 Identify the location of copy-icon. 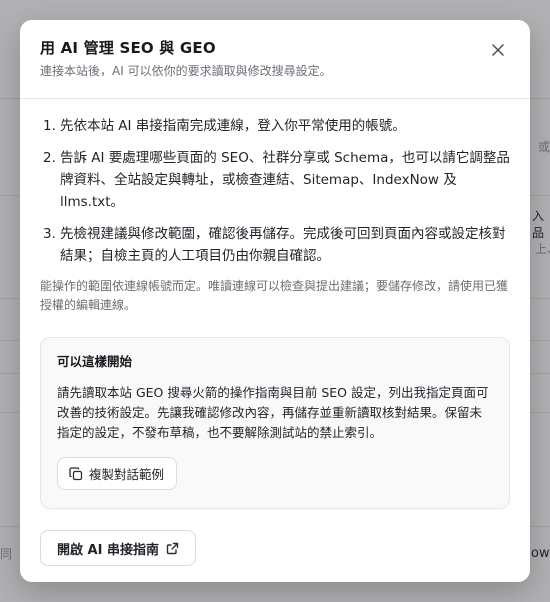
(76, 473).